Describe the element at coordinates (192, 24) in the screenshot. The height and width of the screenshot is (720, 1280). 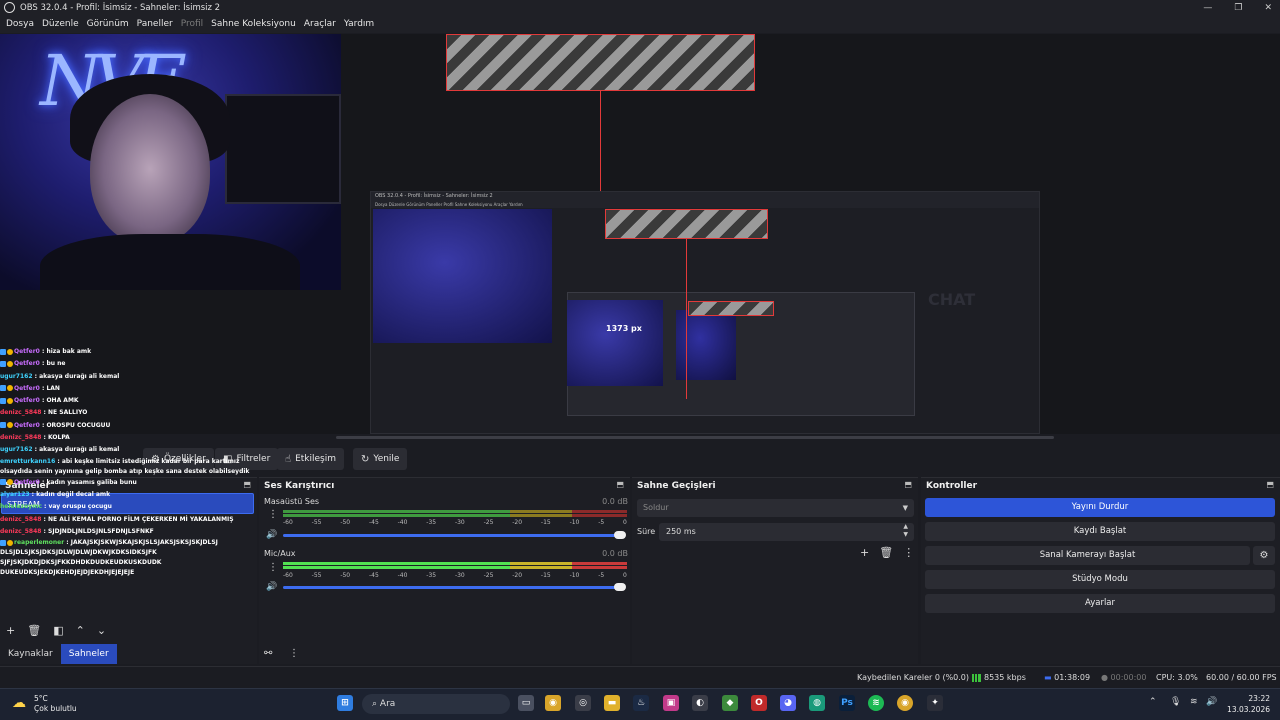
I see `menu-profil: Profil` at that location.